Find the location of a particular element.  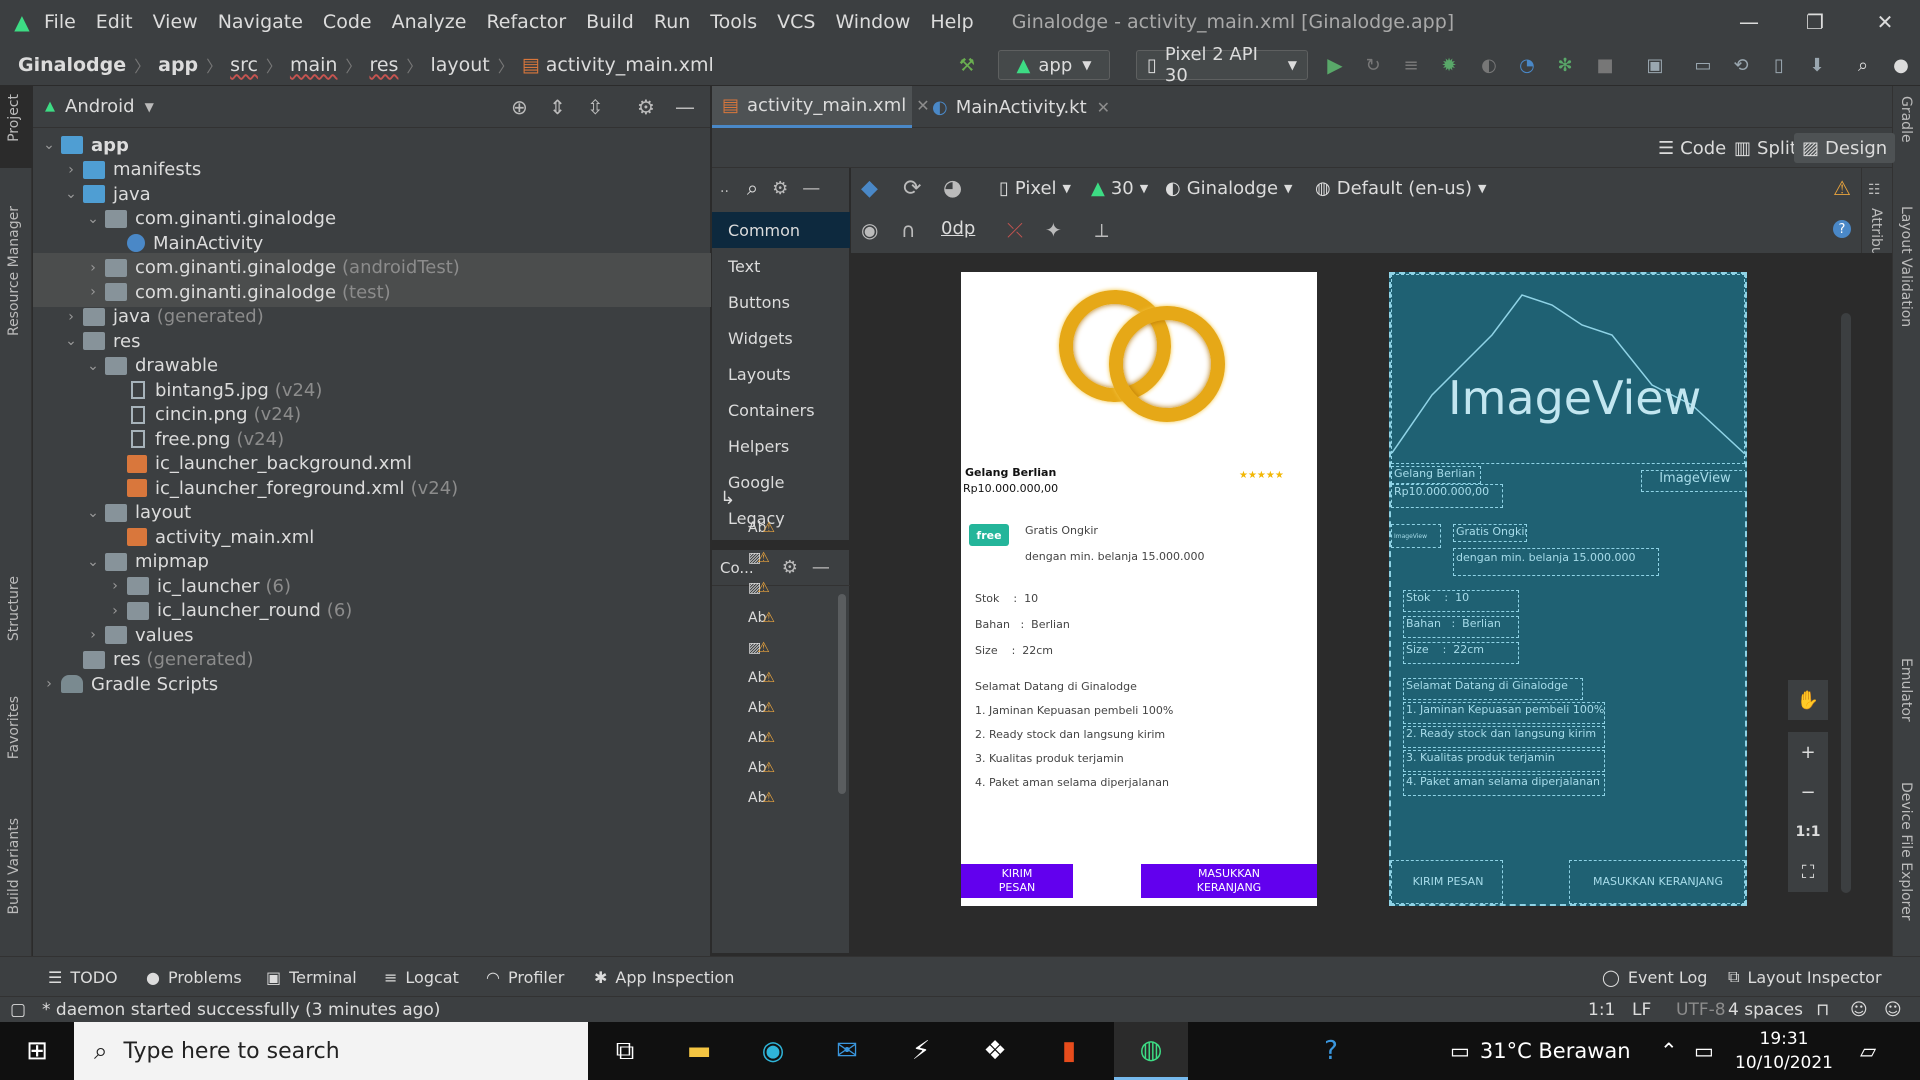

build-hammer-icon: ⚒ is located at coordinates (967, 65).